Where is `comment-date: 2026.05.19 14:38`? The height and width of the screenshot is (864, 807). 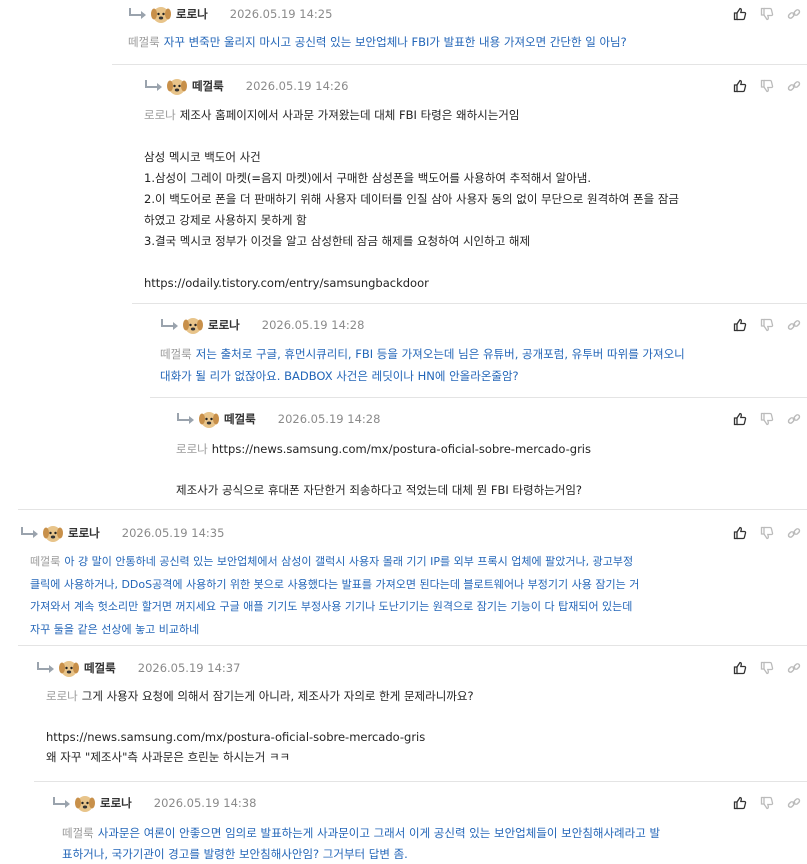 comment-date: 2026.05.19 14:38 is located at coordinates (205, 803).